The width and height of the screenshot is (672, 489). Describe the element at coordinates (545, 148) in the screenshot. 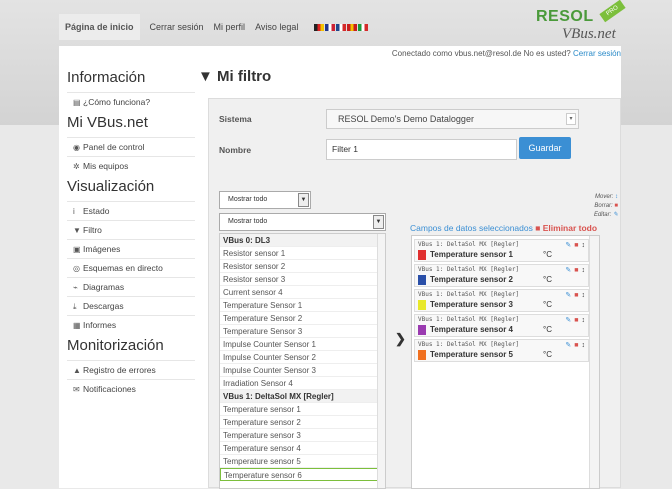

I see `save-button: Guardar` at that location.